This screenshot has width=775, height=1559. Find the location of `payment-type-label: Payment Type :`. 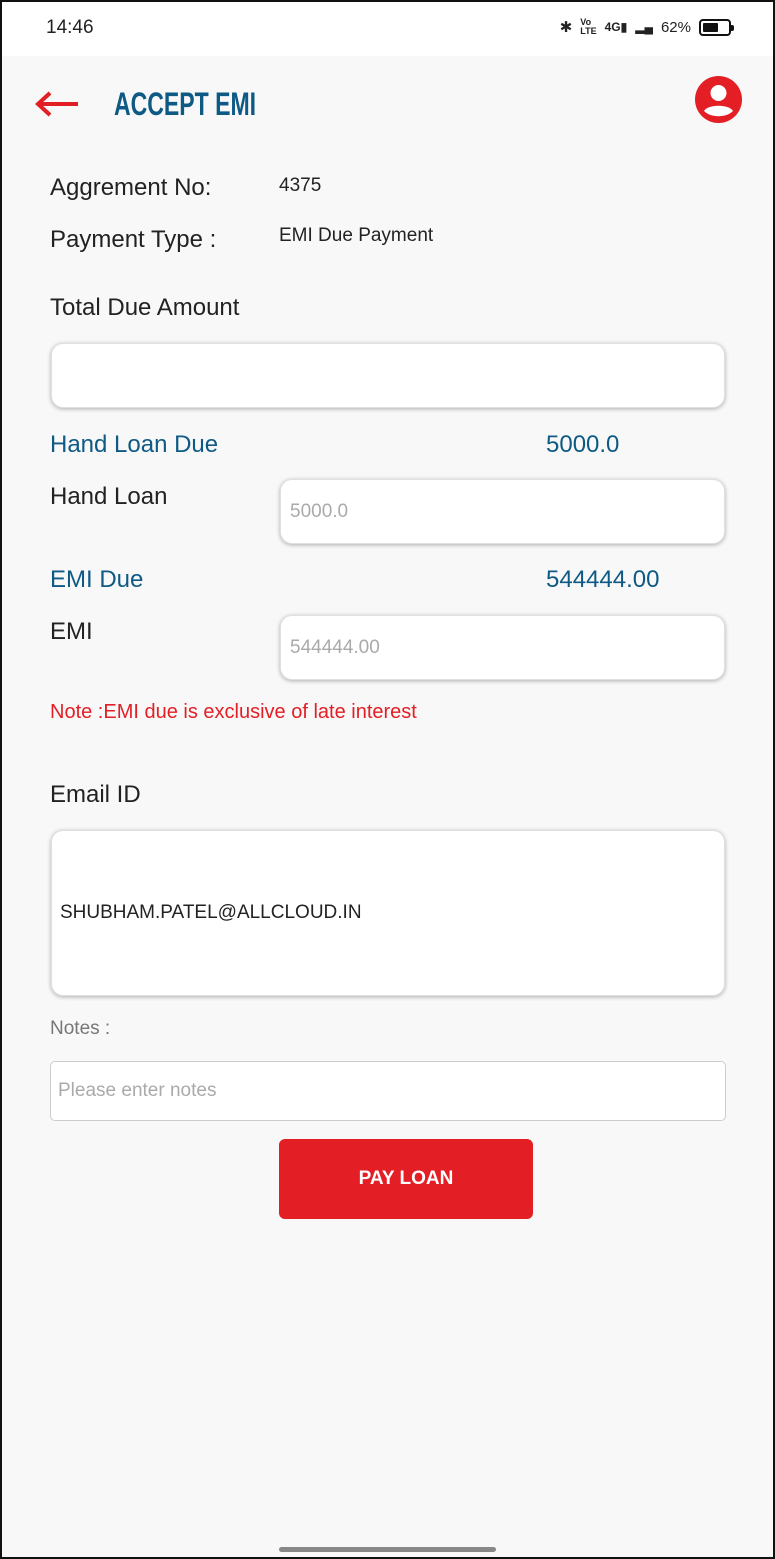

payment-type-label: Payment Type : is located at coordinates (133, 239).